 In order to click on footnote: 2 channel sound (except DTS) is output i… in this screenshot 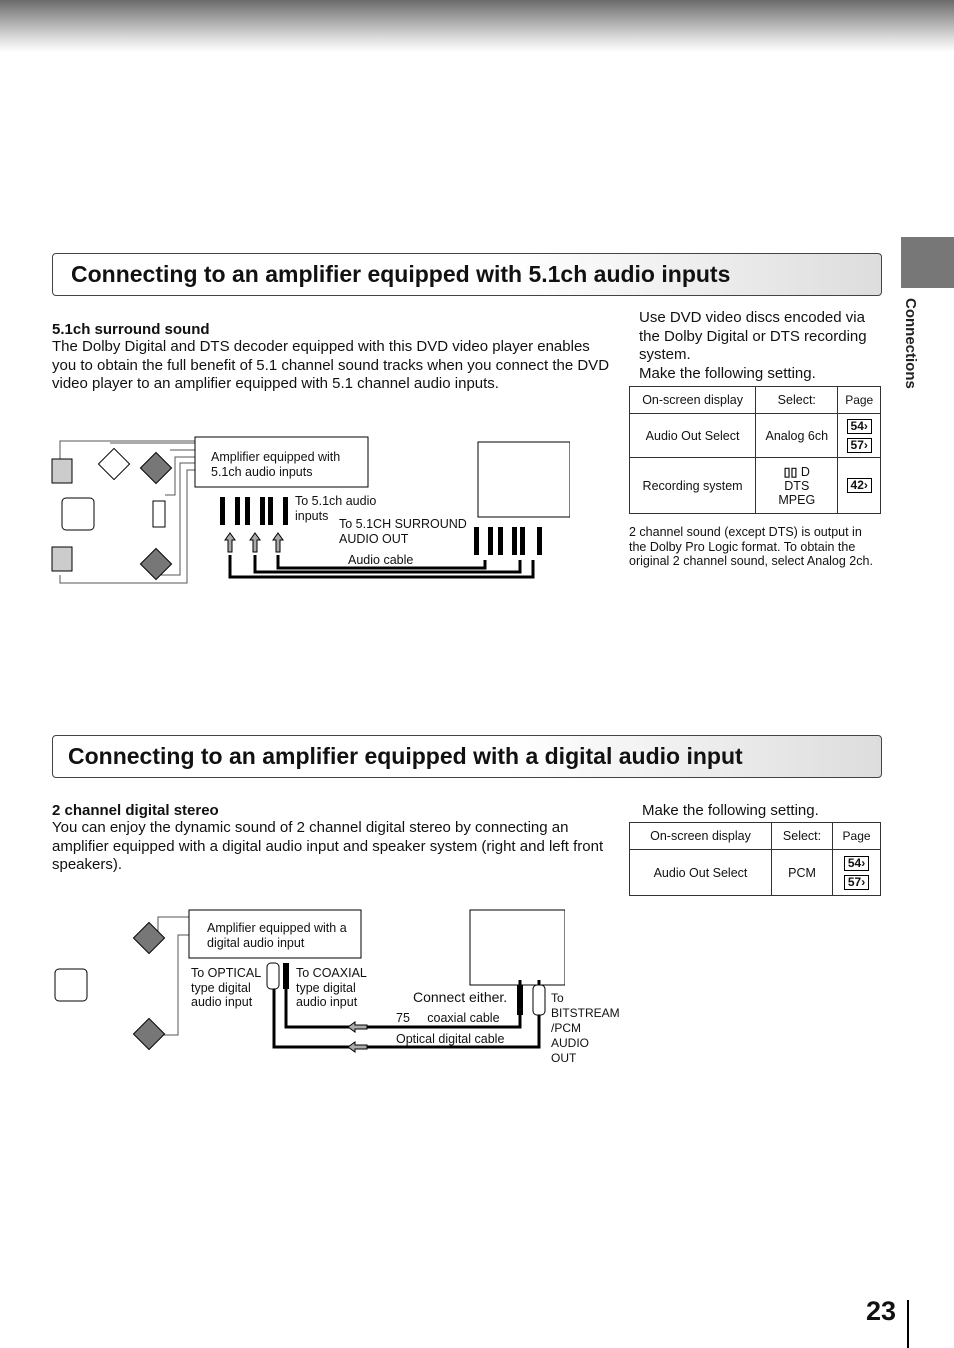, I will do `click(751, 546)`.